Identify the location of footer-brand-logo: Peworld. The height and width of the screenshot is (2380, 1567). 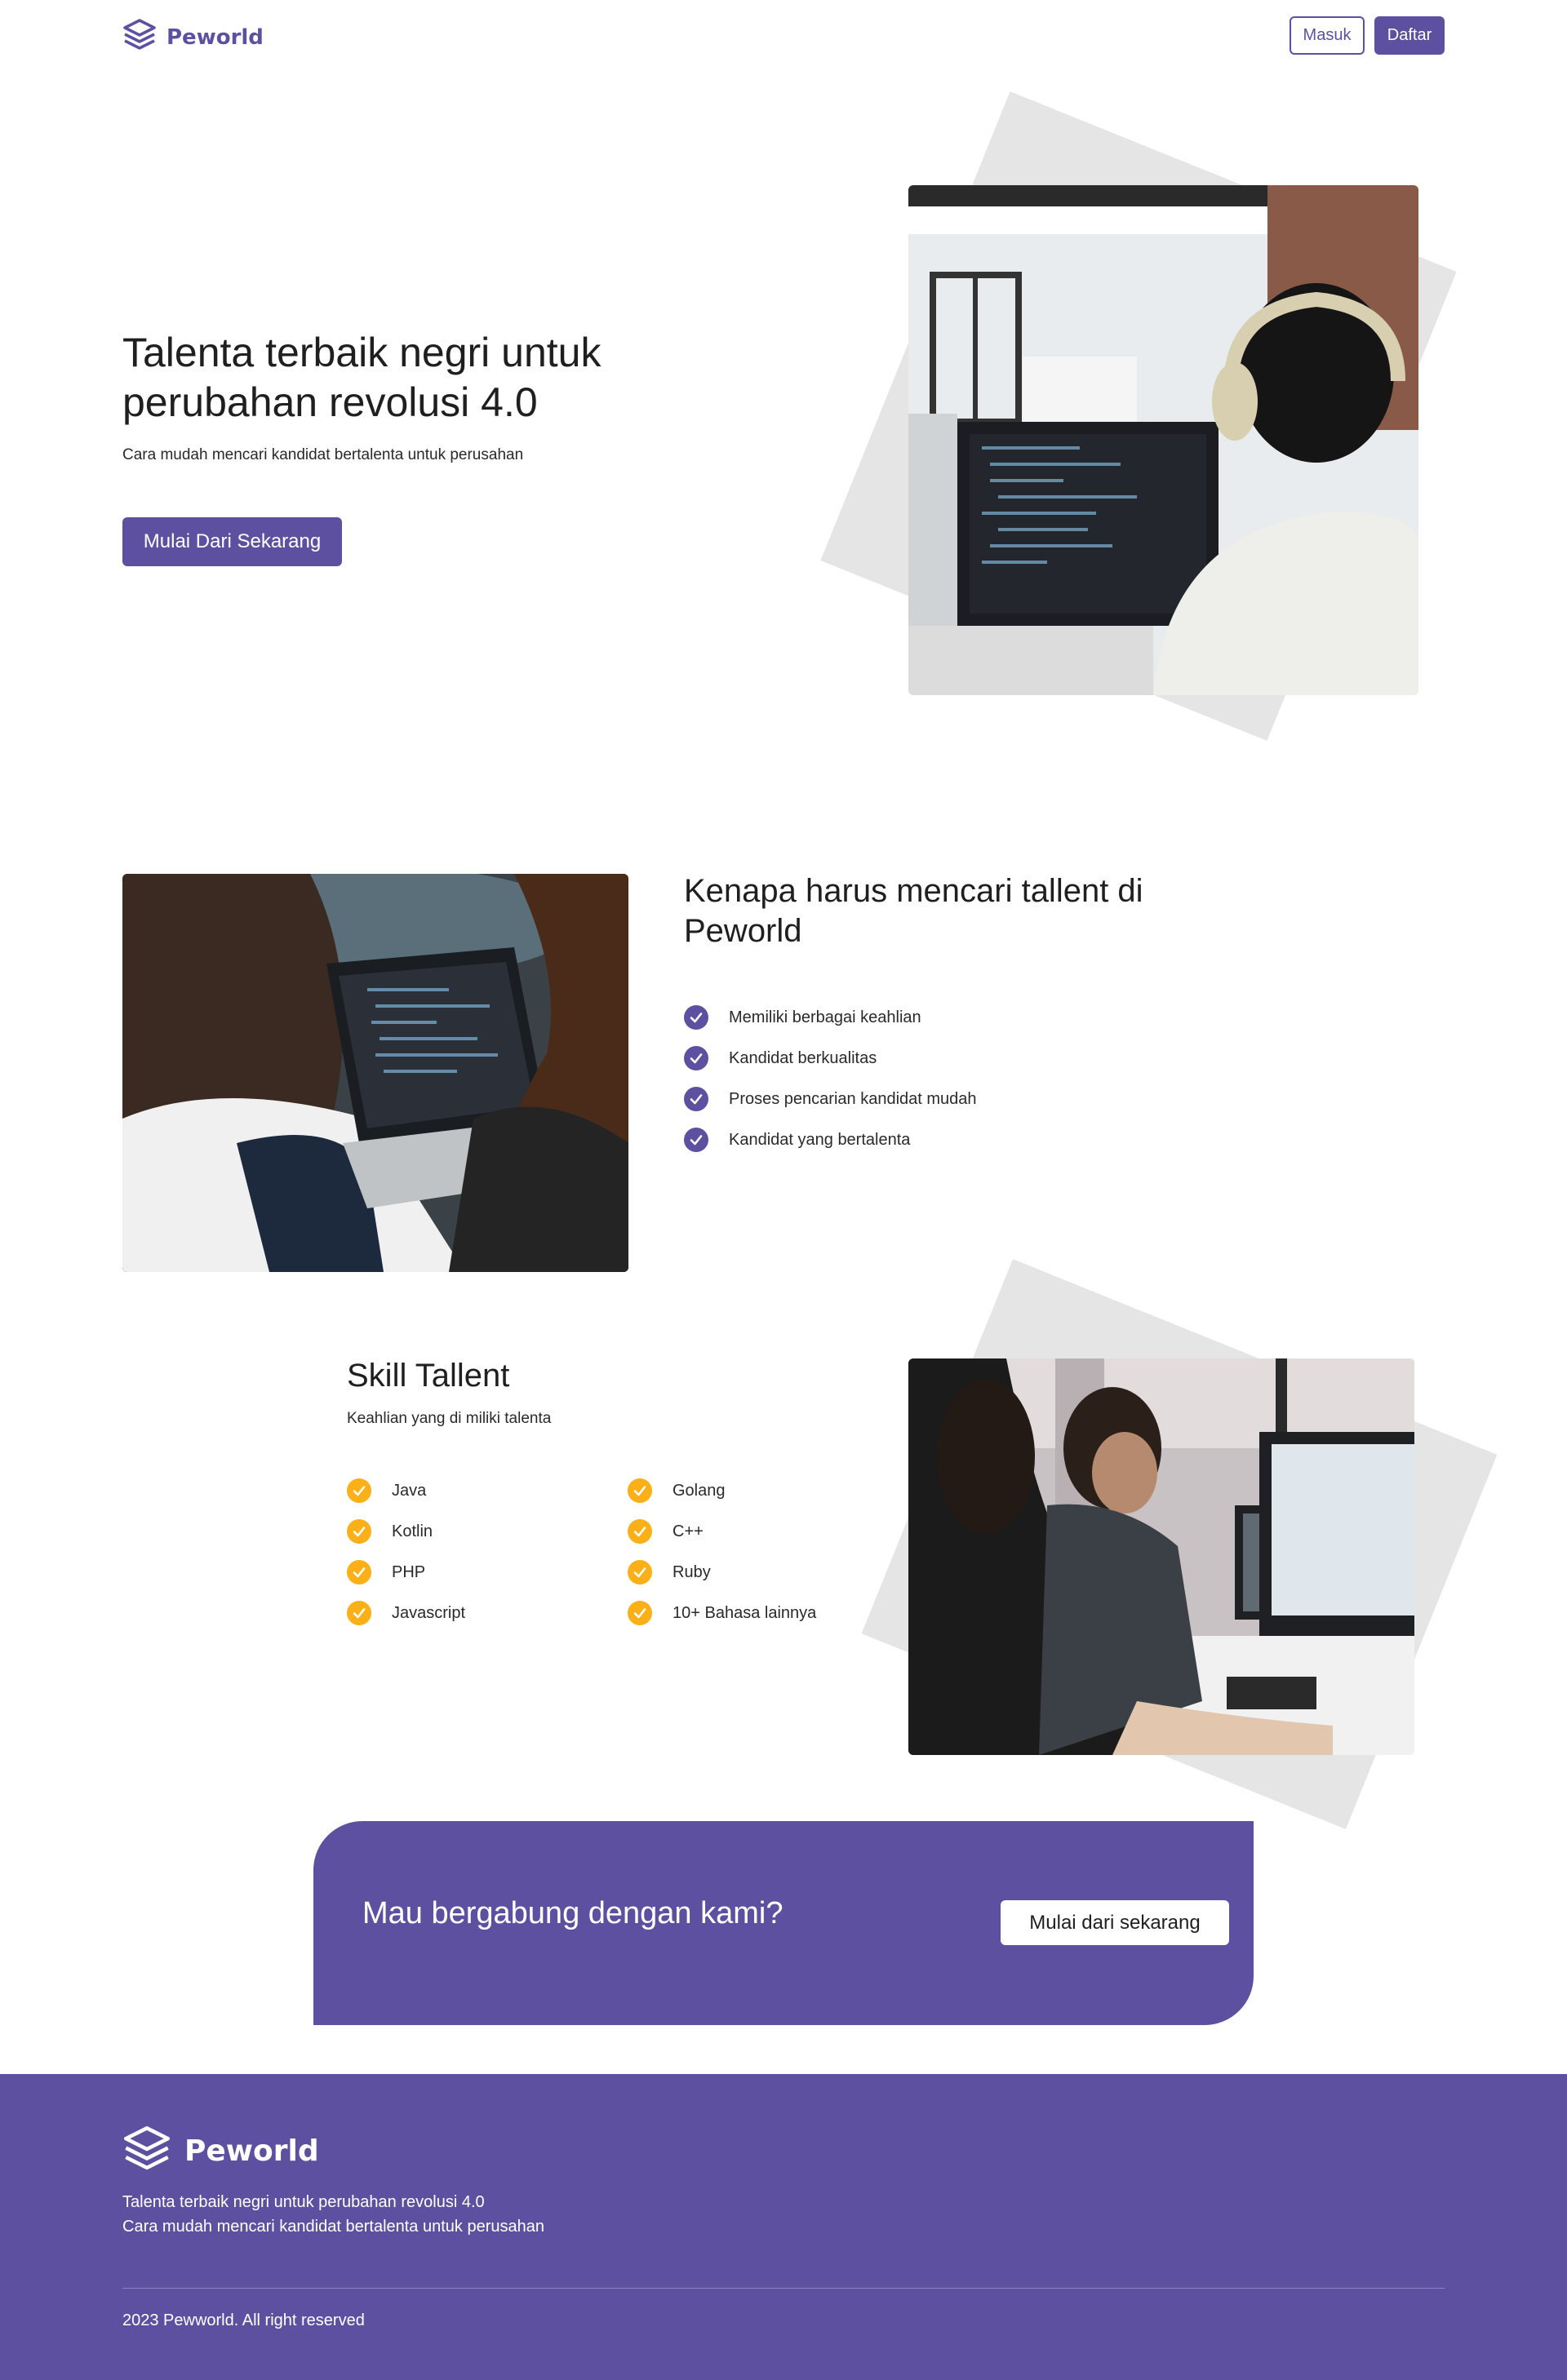
(220, 2151).